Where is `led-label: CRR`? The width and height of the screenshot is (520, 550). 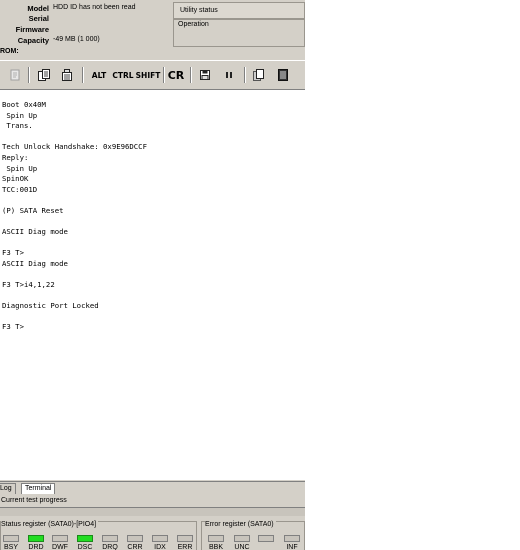 led-label: CRR is located at coordinates (135, 547).